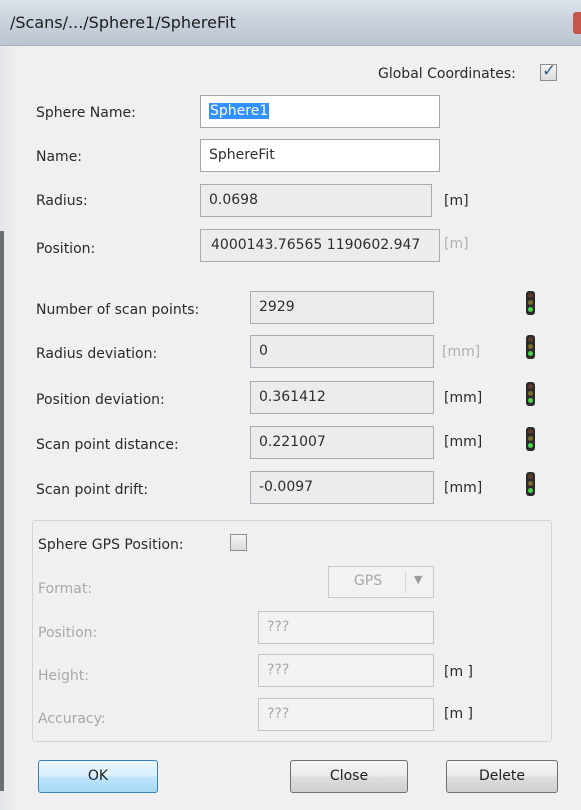 This screenshot has height=810, width=581. I want to click on ok-button: OK, so click(98, 776).